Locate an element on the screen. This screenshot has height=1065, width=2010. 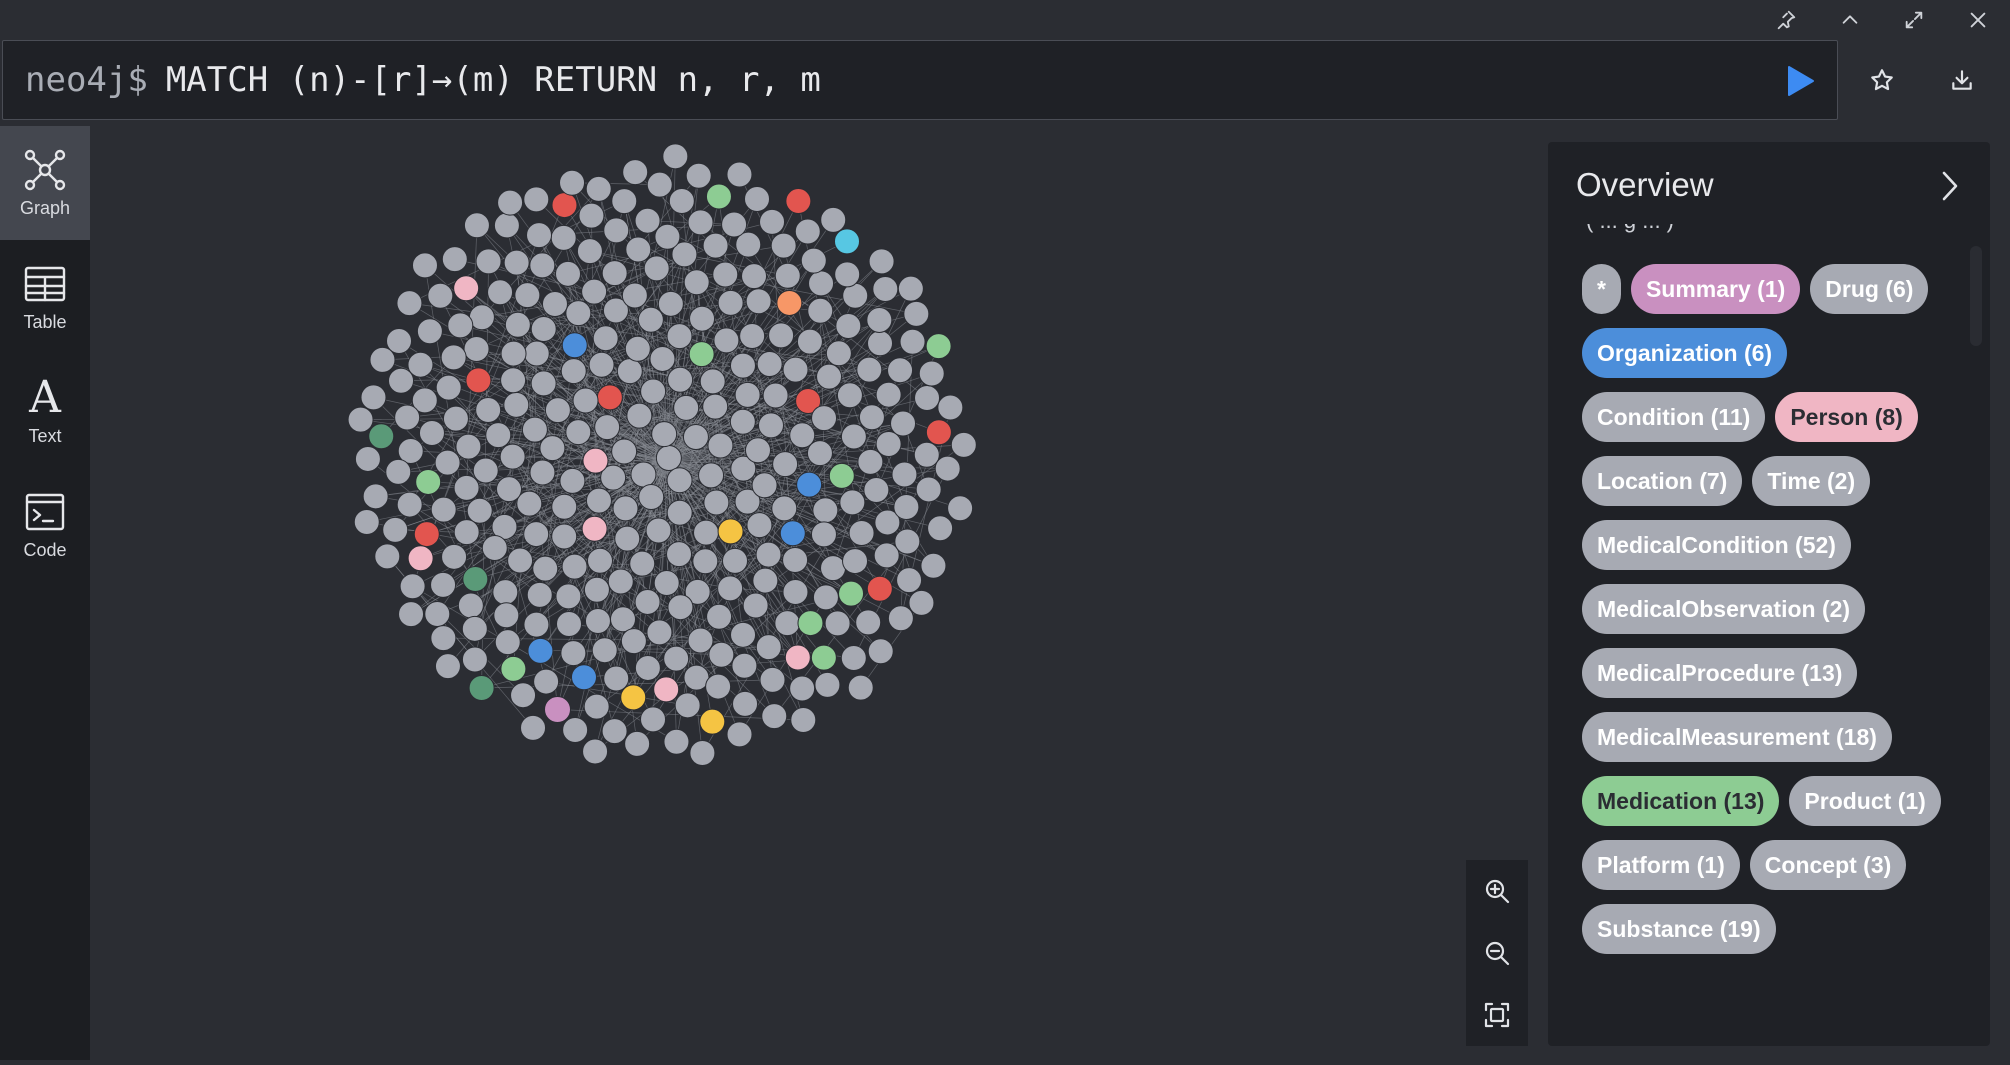
label-pill: Time (2) is located at coordinates (1811, 481).